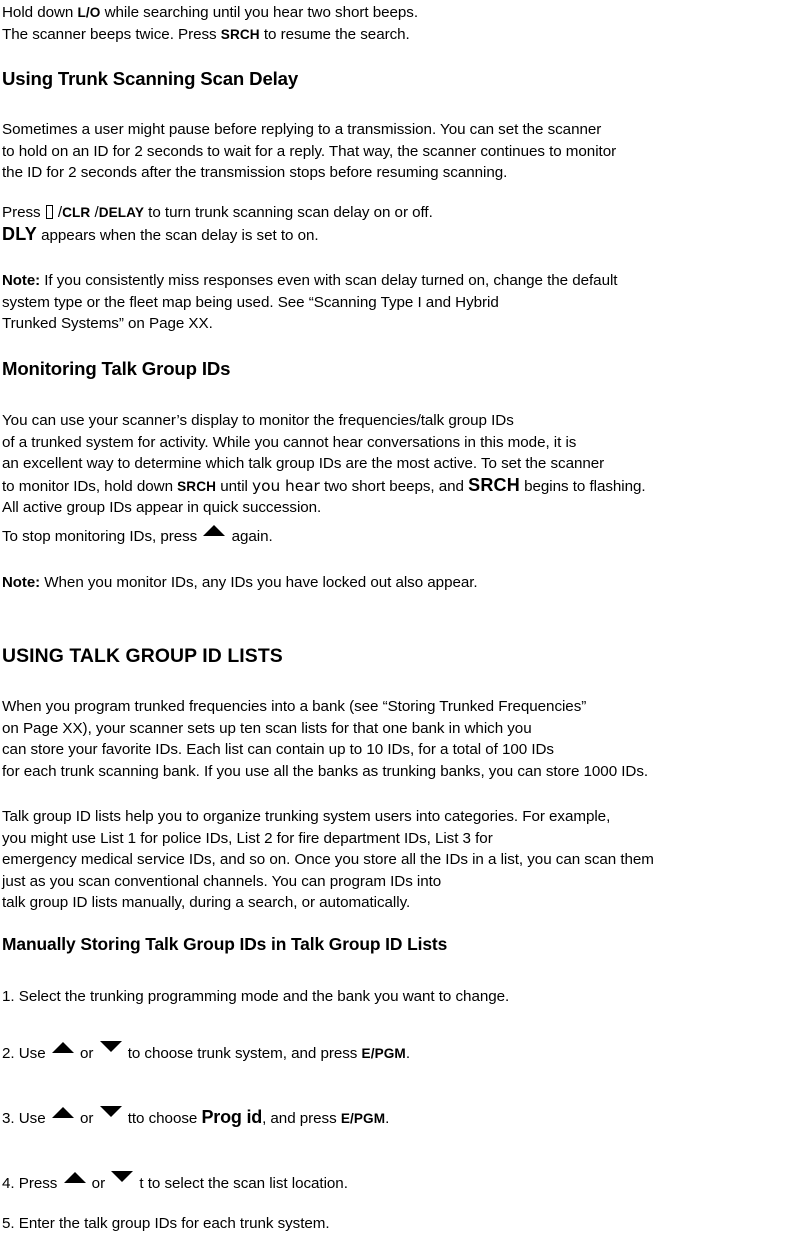  What do you see at coordinates (241, 1183) in the screenshot?
I see `step-4-tail-a: t to select the scan list location.` at bounding box center [241, 1183].